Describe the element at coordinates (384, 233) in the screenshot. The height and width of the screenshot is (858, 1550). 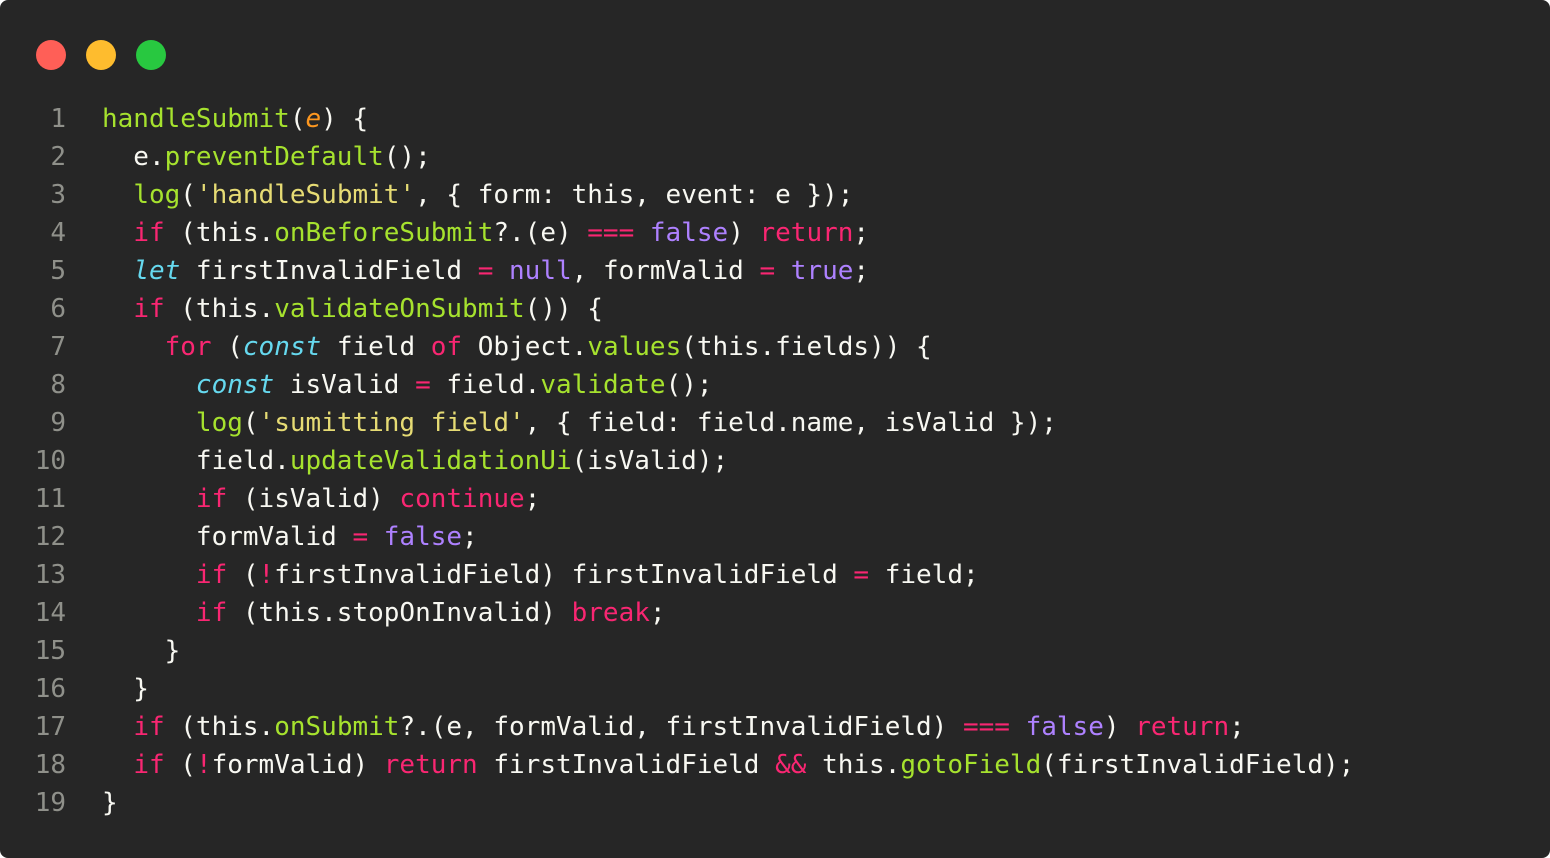
I see `code-token: onBeforeSubmit` at that location.